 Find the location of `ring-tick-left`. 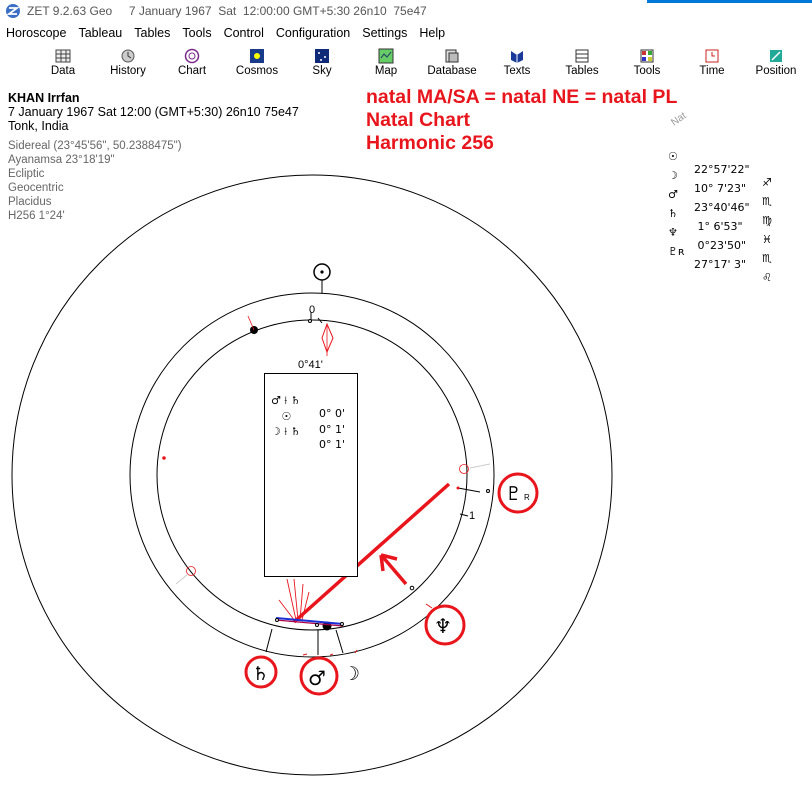

ring-tick-left is located at coordinates (182, 579).